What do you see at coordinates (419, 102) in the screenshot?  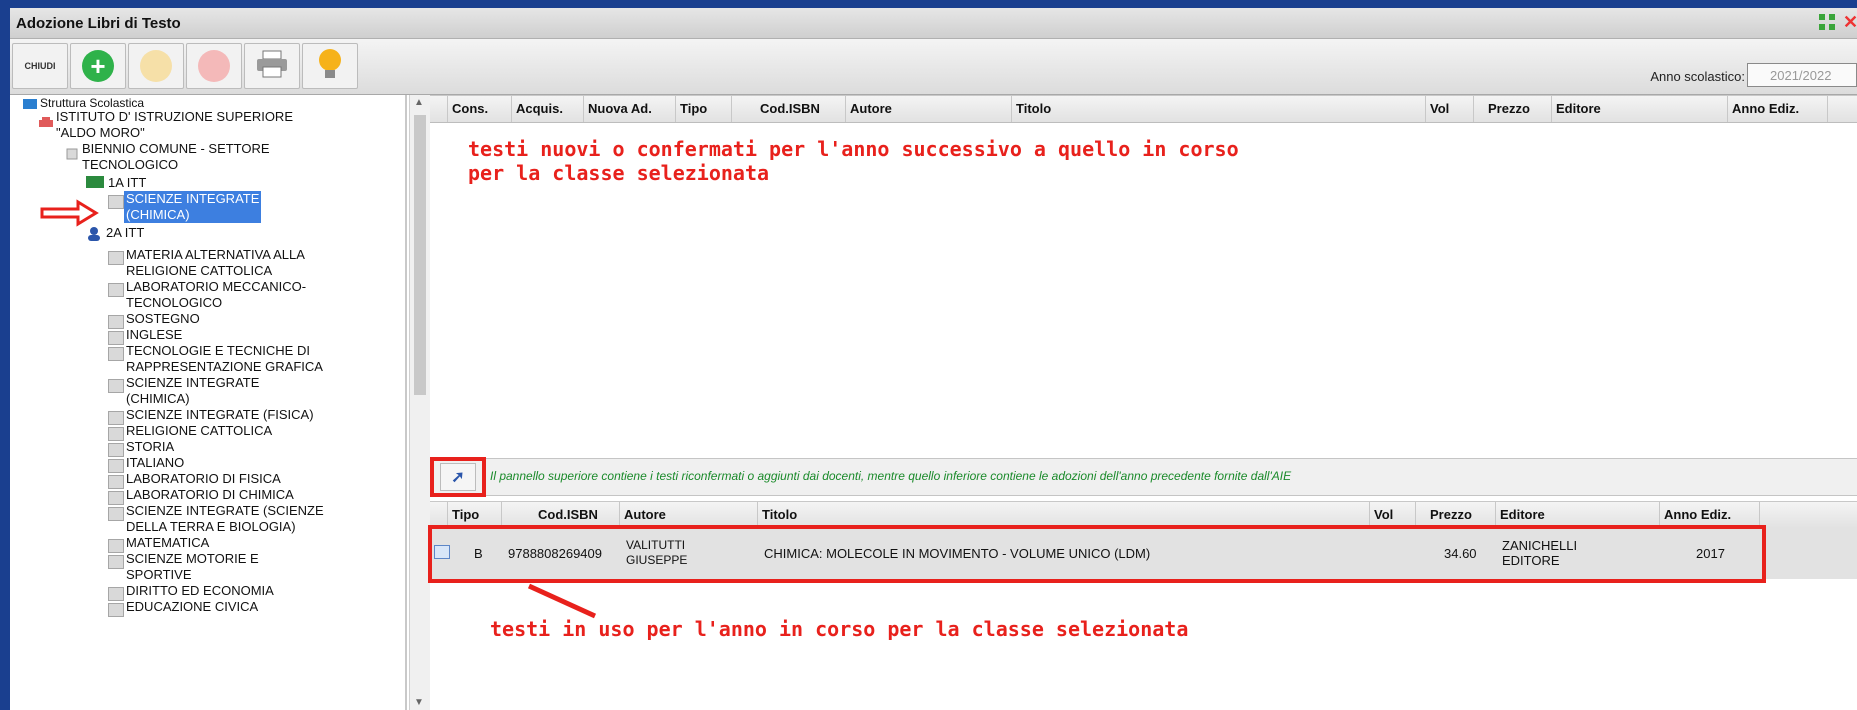 I see `scroll-up-icon: ▲` at bounding box center [419, 102].